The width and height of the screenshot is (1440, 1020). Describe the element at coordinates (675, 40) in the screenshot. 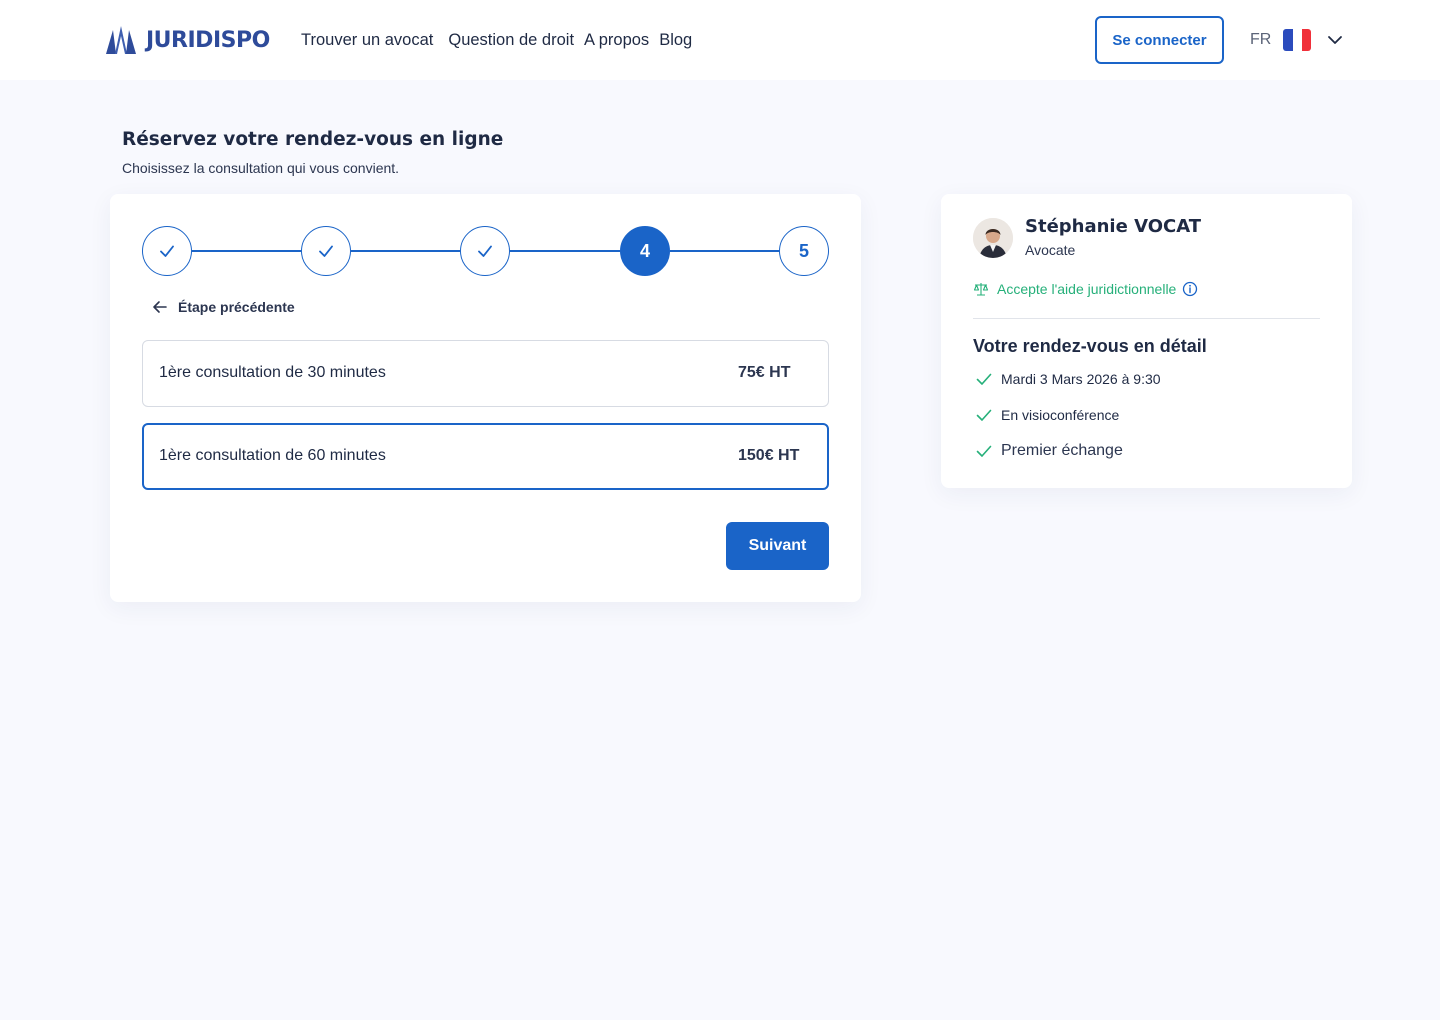

I see `nav-link-blog: Blog` at that location.